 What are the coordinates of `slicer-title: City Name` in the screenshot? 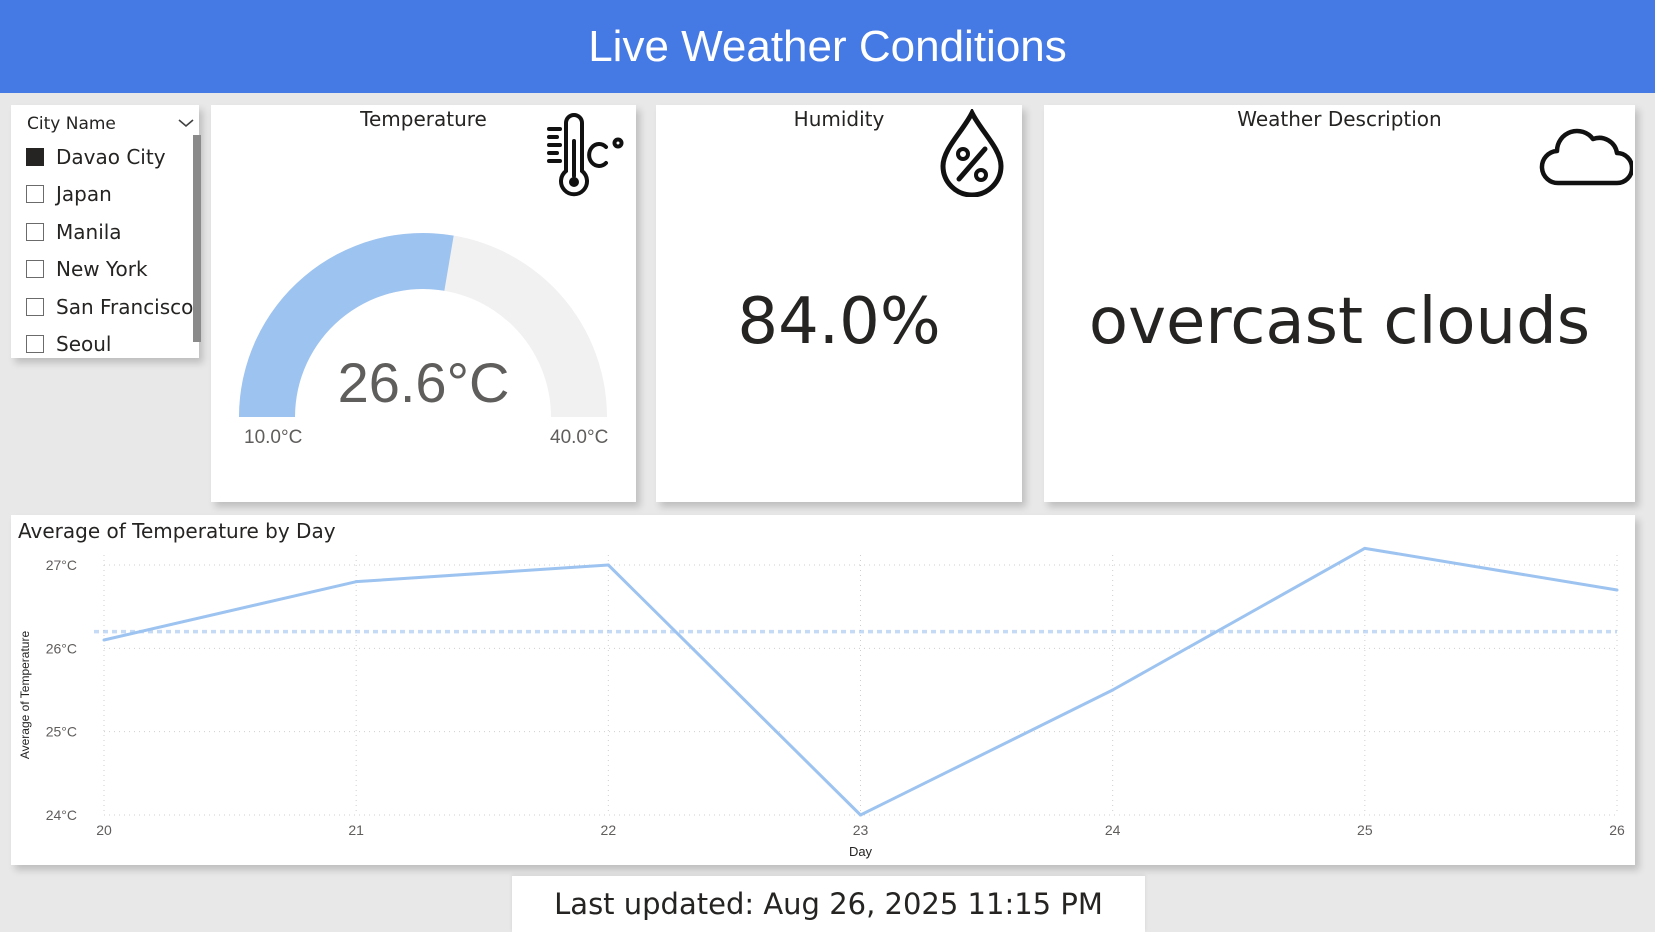 It's located at (71, 124).